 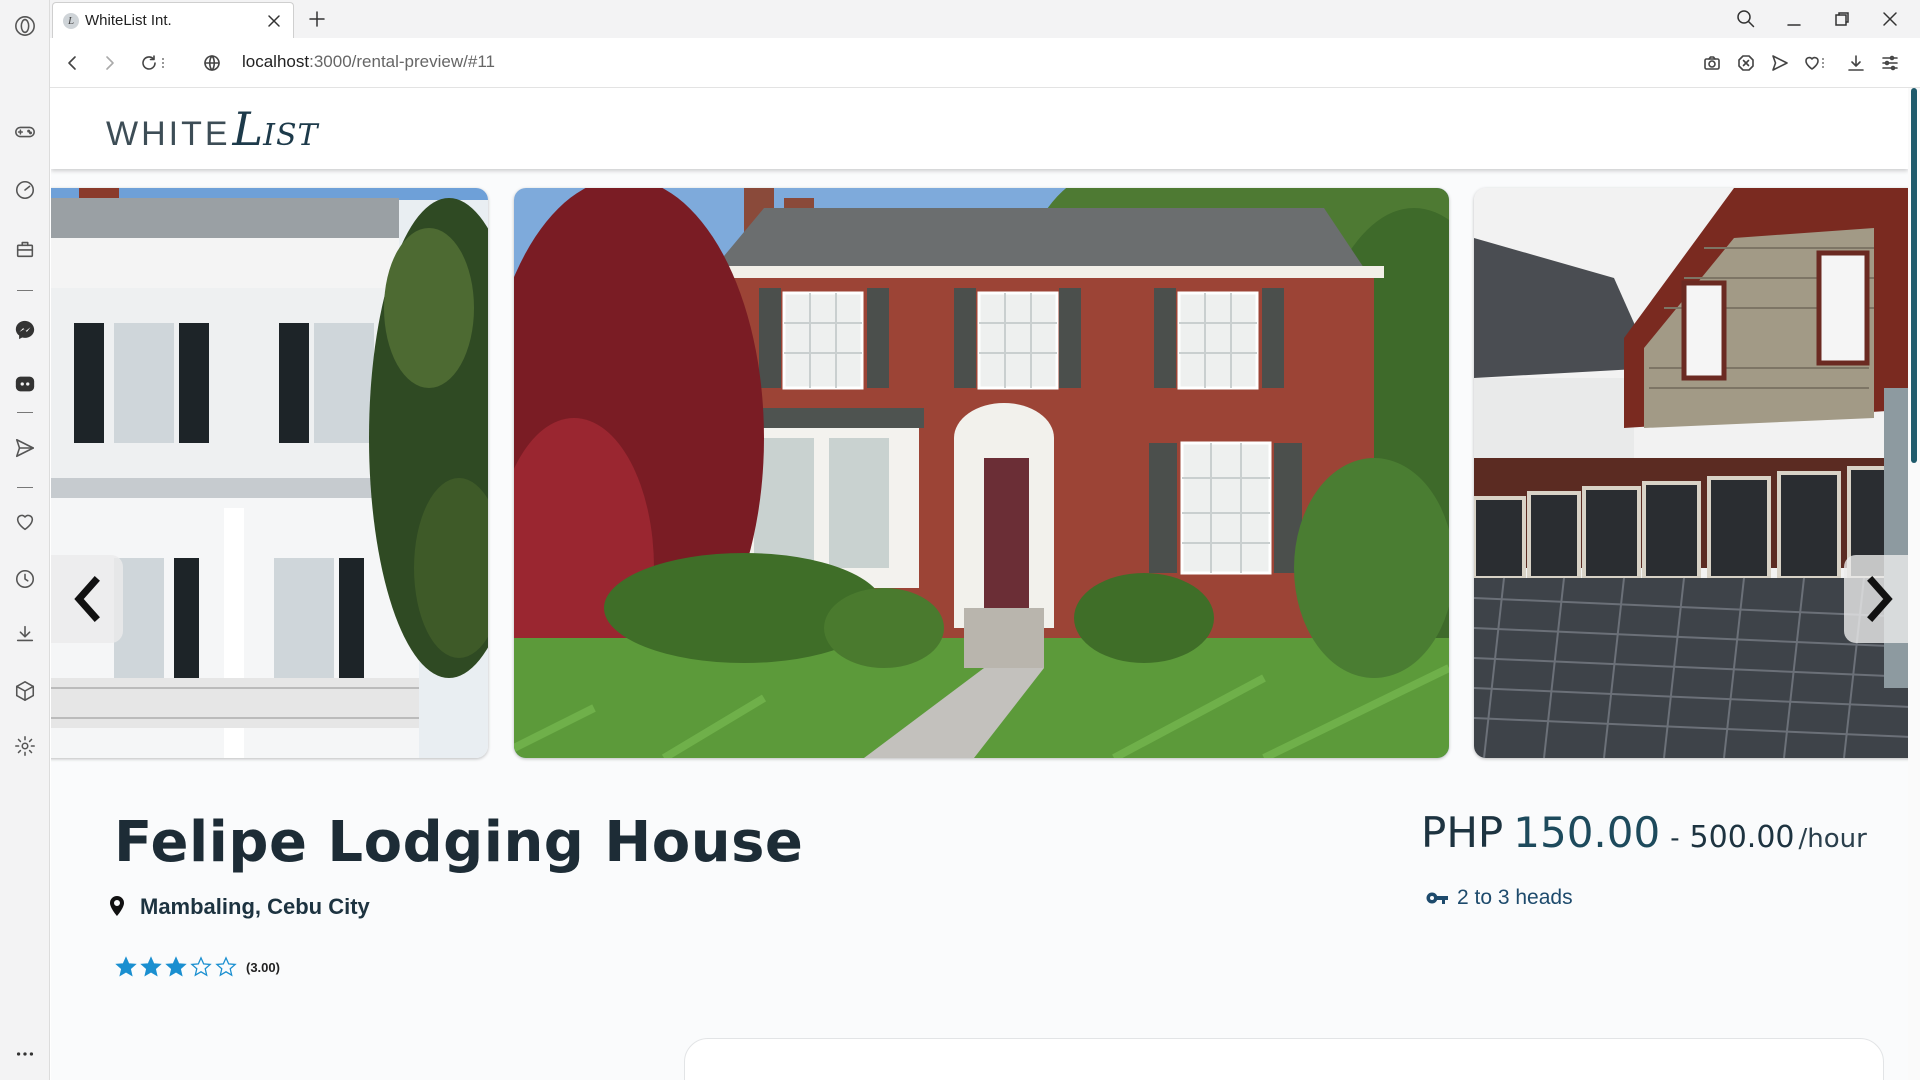 What do you see at coordinates (110, 63) in the screenshot?
I see `forward-icon` at bounding box center [110, 63].